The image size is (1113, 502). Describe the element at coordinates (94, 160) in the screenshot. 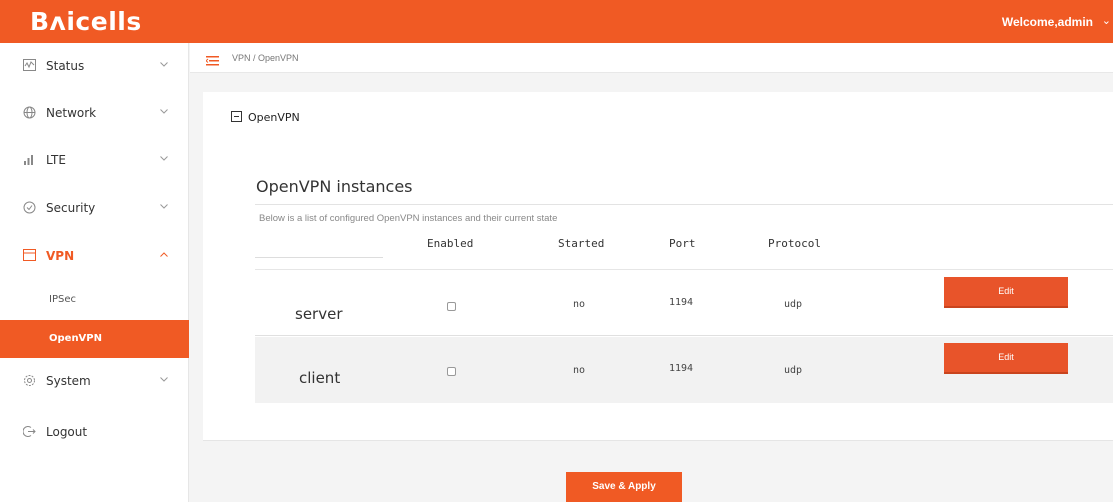

I see `sidebar-item-lte: LTE` at that location.